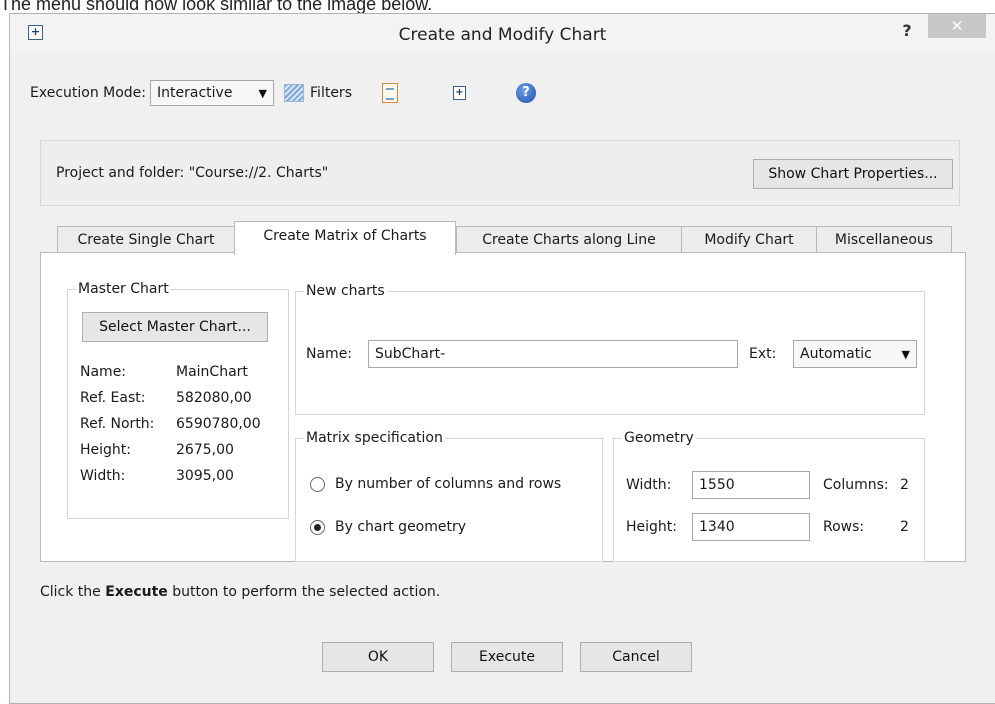  What do you see at coordinates (218, 424) in the screenshot?
I see `master-ref-north-value: 6590780,00` at bounding box center [218, 424].